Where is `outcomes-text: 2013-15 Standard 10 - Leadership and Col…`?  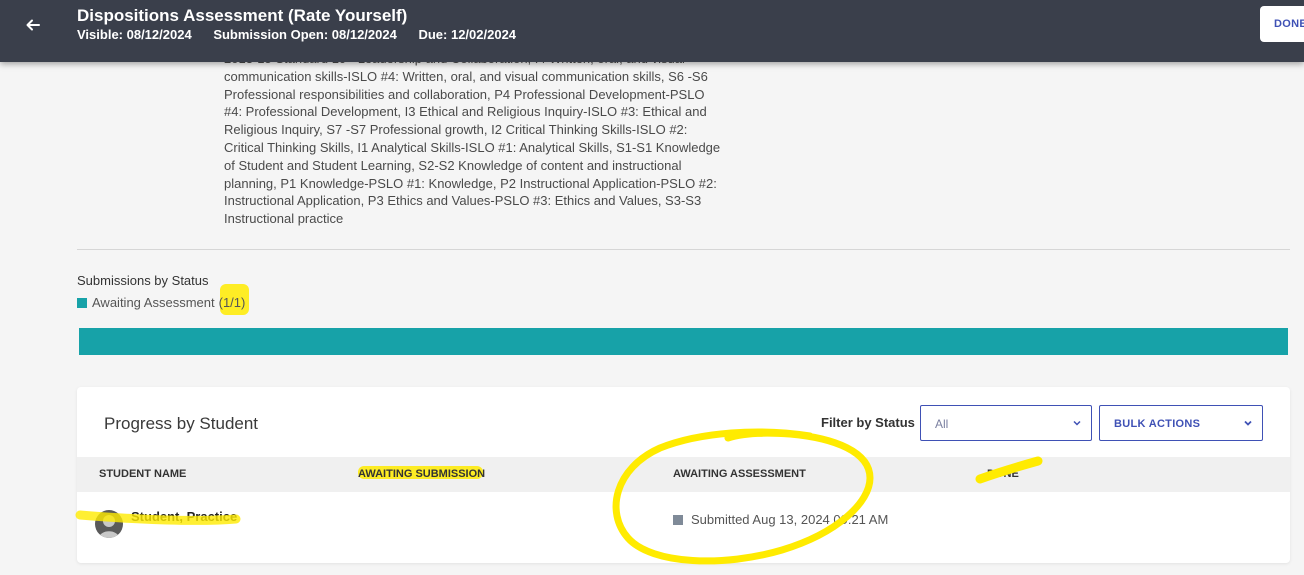
outcomes-text: 2013-15 Standard 10 - Leadership and Col… is located at coordinates (472, 139).